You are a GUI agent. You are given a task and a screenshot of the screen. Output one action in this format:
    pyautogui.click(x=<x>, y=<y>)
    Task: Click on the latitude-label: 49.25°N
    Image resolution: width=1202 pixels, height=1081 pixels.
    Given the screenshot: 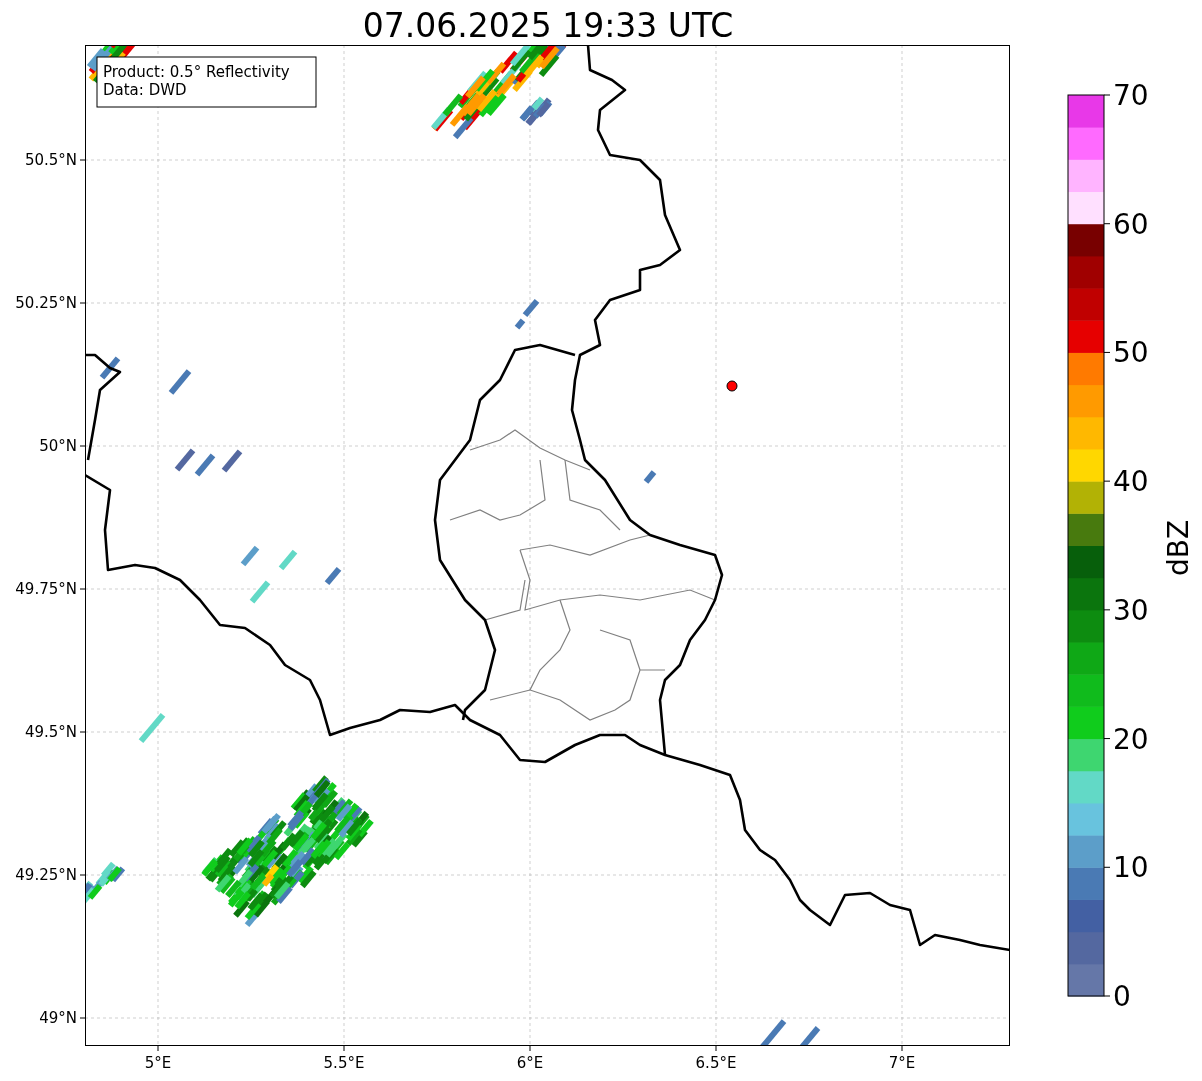 What is the action you would take?
    pyautogui.click(x=46, y=875)
    